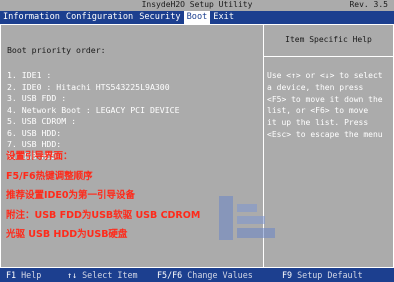 The height and width of the screenshot is (282, 394). I want to click on key-f9: F9, so click(287, 275).